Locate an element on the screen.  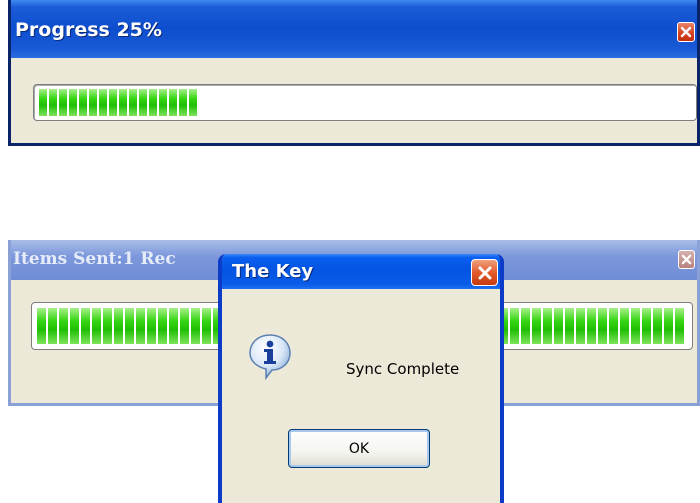
progress-window-title: Progress 25% is located at coordinates (88, 30).